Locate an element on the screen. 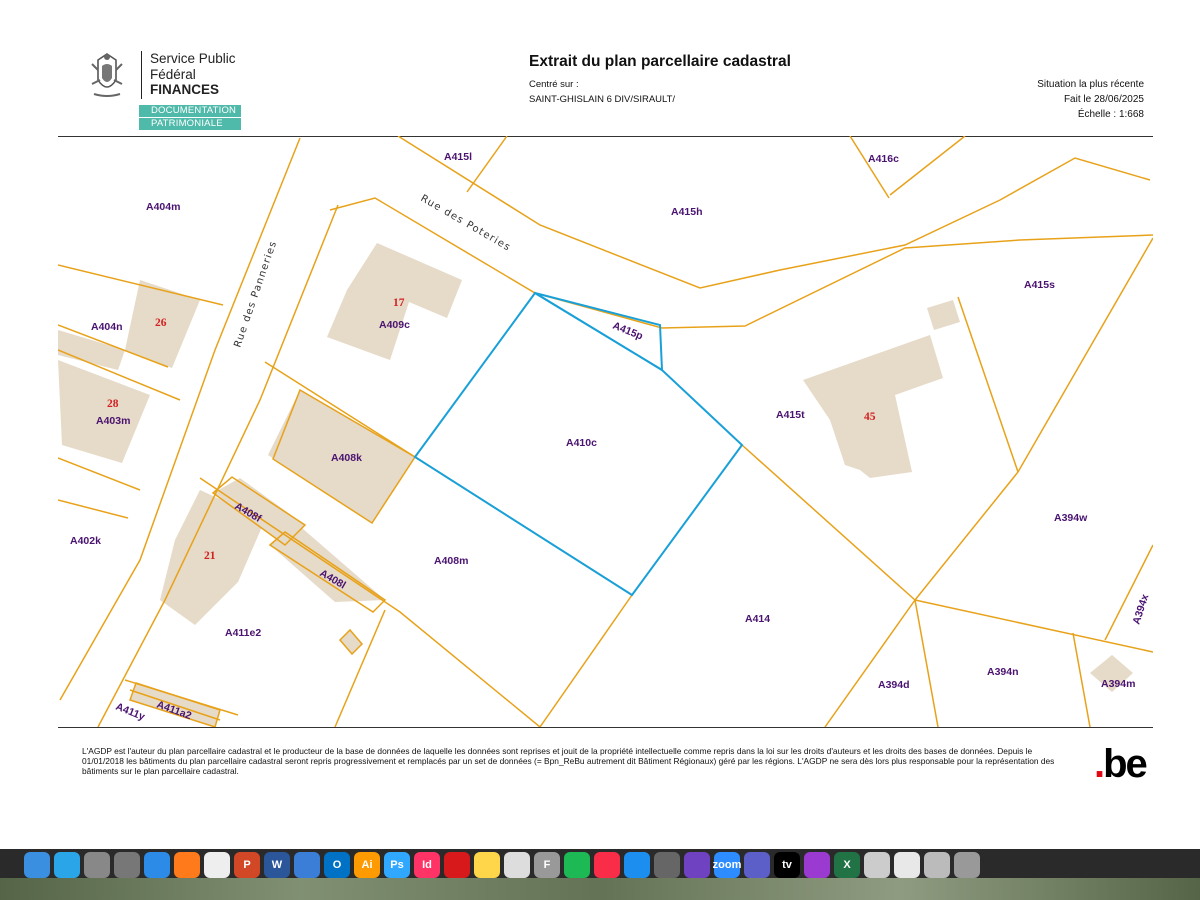 The image size is (1200, 900). system-preferences-icon is located at coordinates (97, 865).